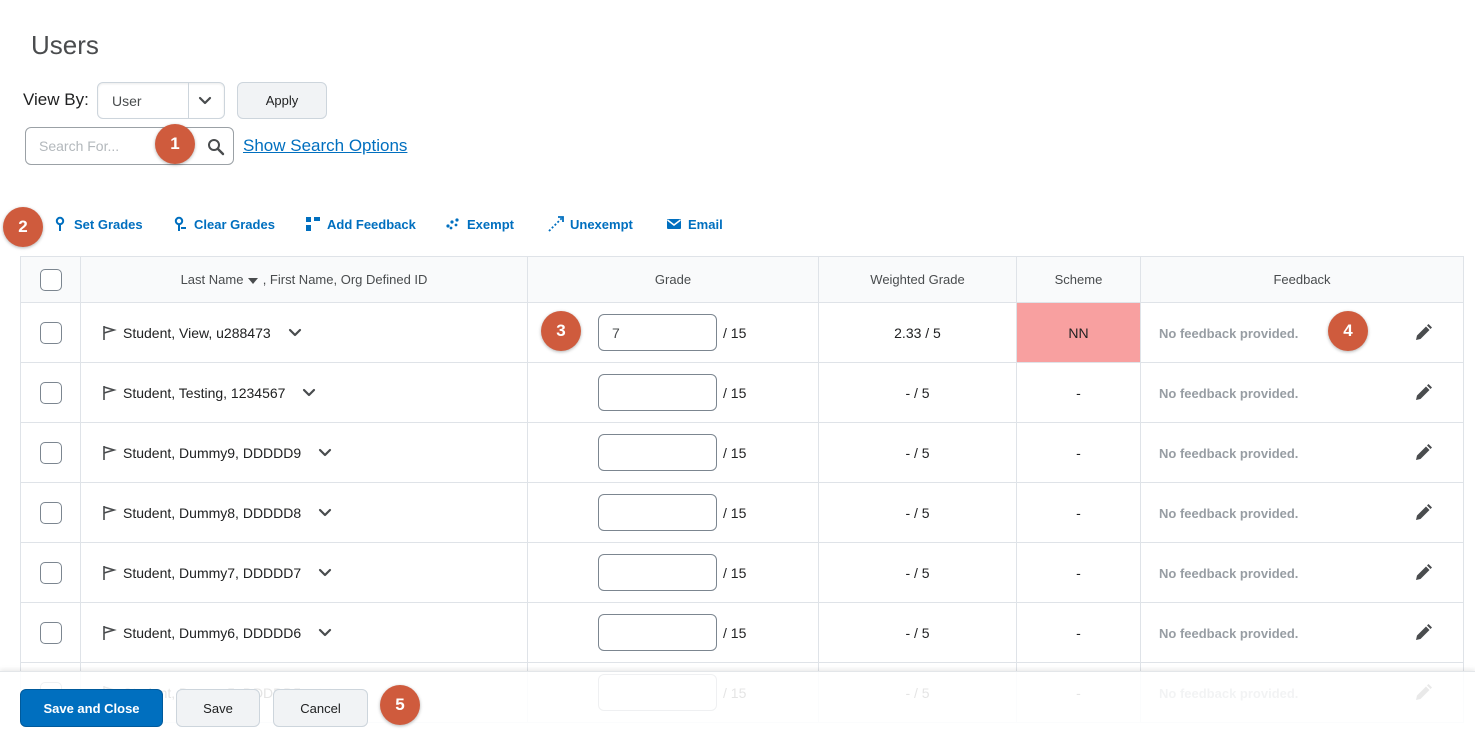 The image size is (1475, 733). I want to click on cancel-button: Cancel, so click(320, 708).